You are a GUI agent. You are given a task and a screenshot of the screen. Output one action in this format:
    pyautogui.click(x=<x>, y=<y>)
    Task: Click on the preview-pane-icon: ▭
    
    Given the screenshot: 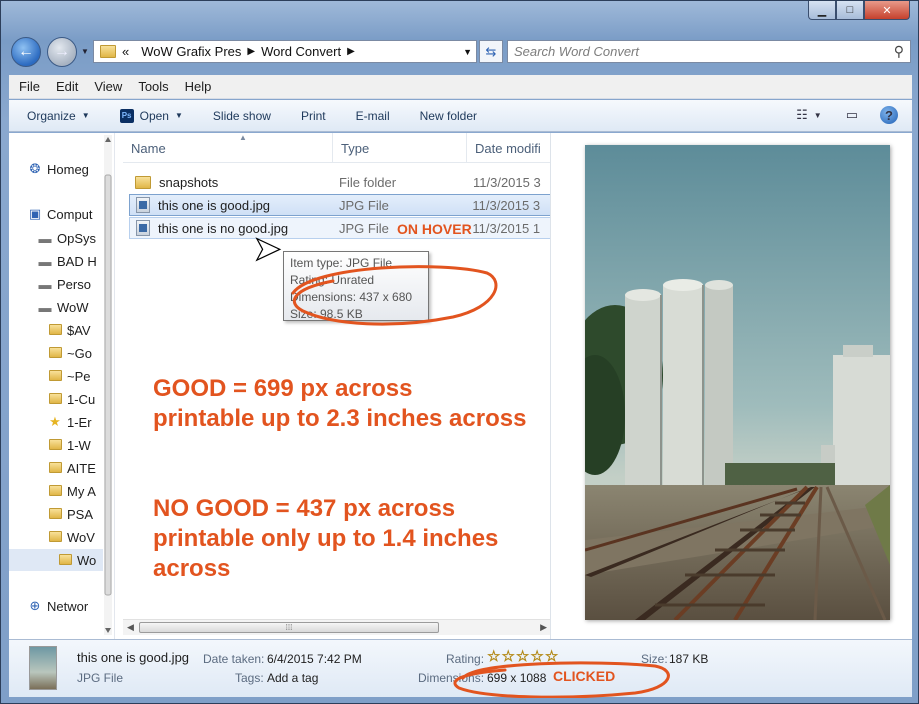 What is the action you would take?
    pyautogui.click(x=852, y=115)
    